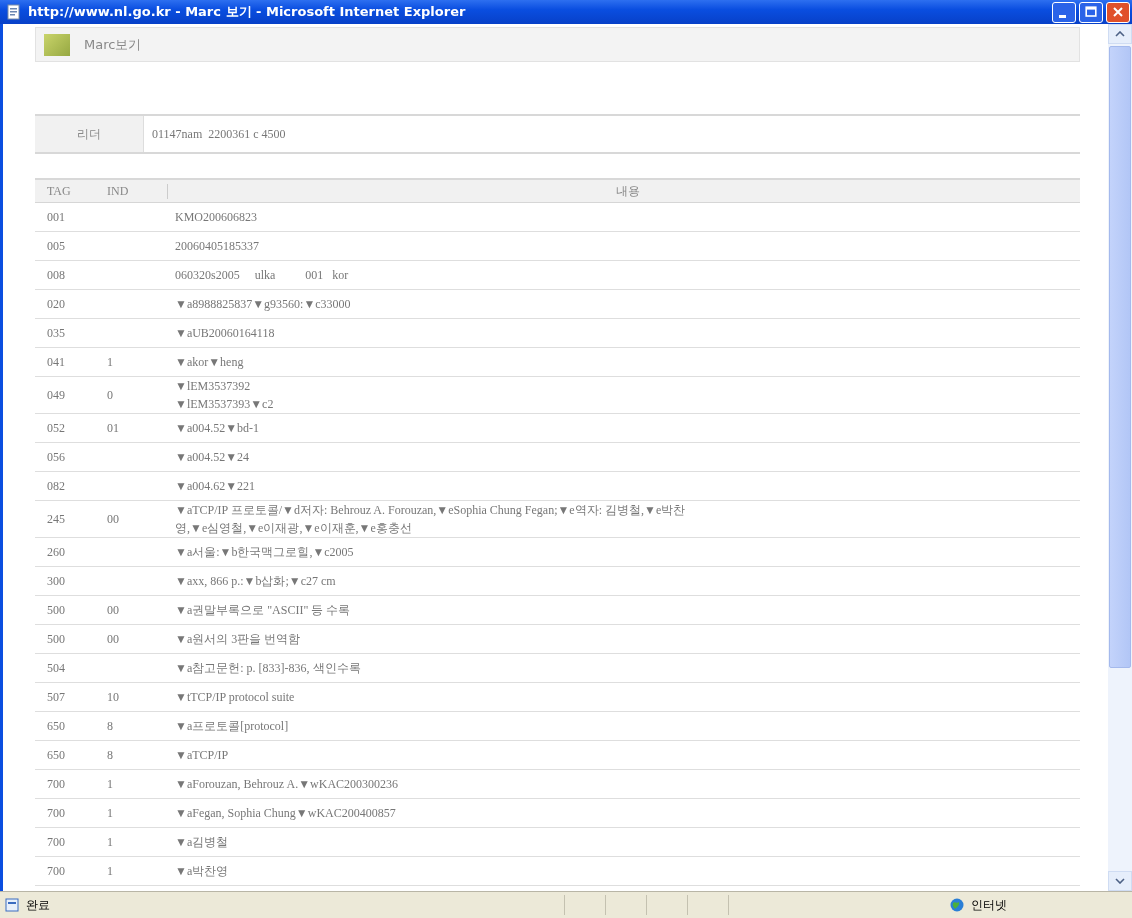  Describe the element at coordinates (56, 486) in the screenshot. I see `table-cell-text: 082` at that location.